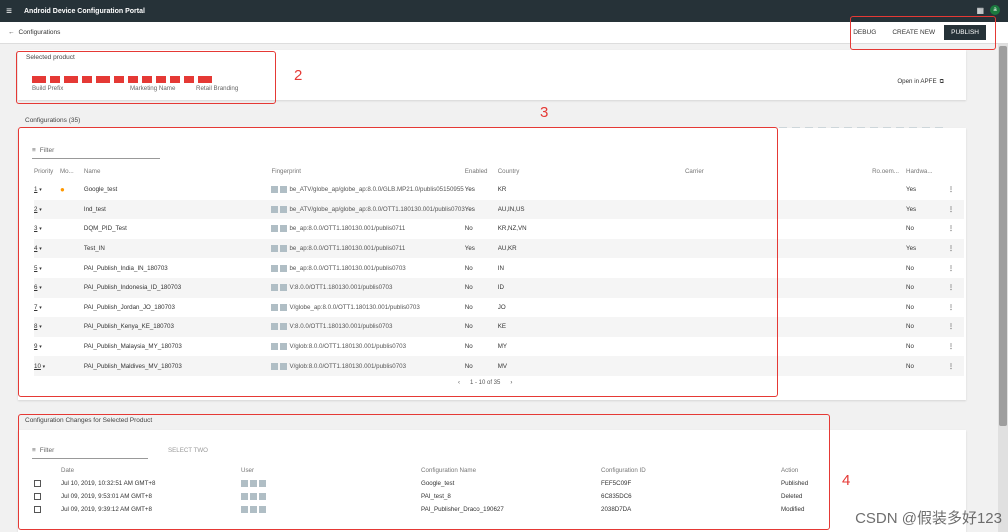 This screenshot has width=1008, height=532. What do you see at coordinates (1003, 236) in the screenshot?
I see `scrollbar-thumb` at bounding box center [1003, 236].